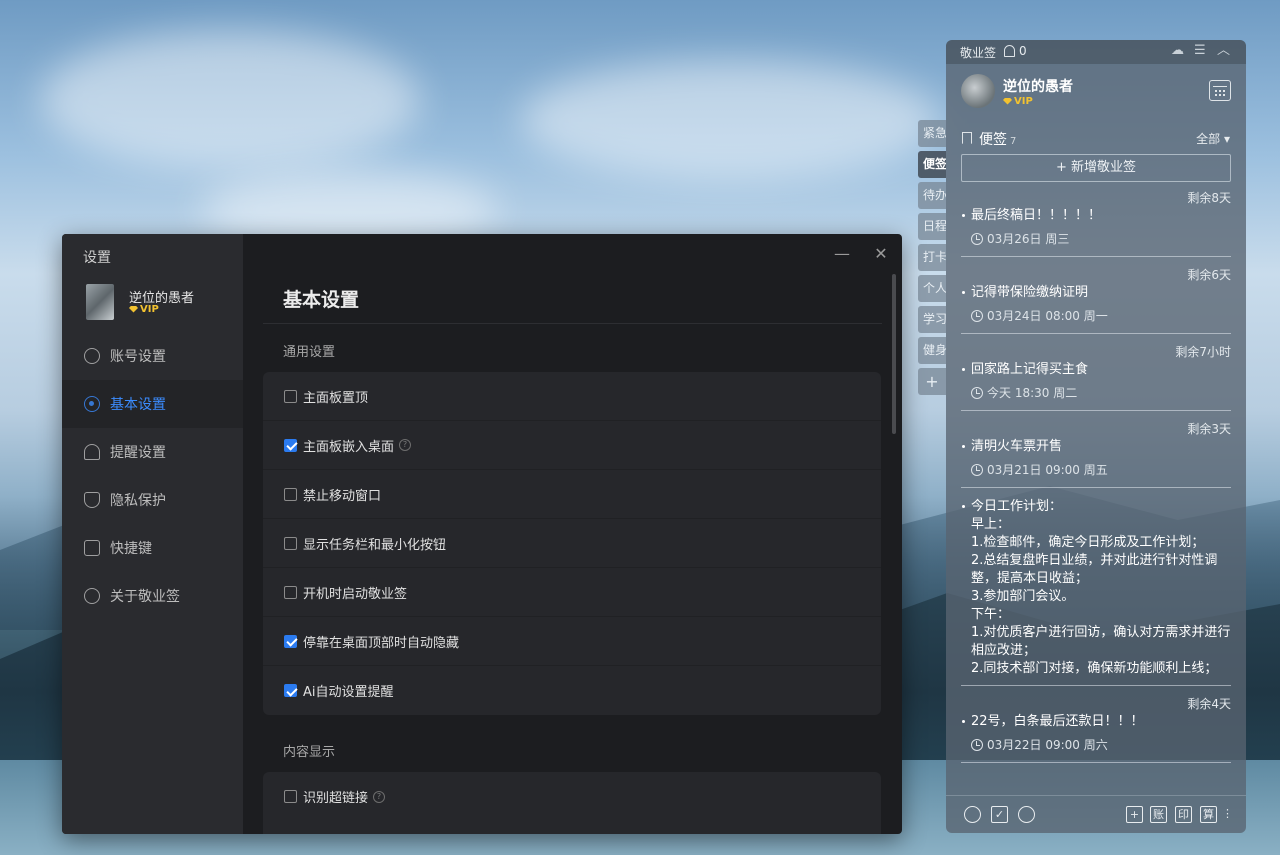 The width and height of the screenshot is (1280, 855). Describe the element at coordinates (321, 300) in the screenshot. I see `page-title: 基本设置` at that location.